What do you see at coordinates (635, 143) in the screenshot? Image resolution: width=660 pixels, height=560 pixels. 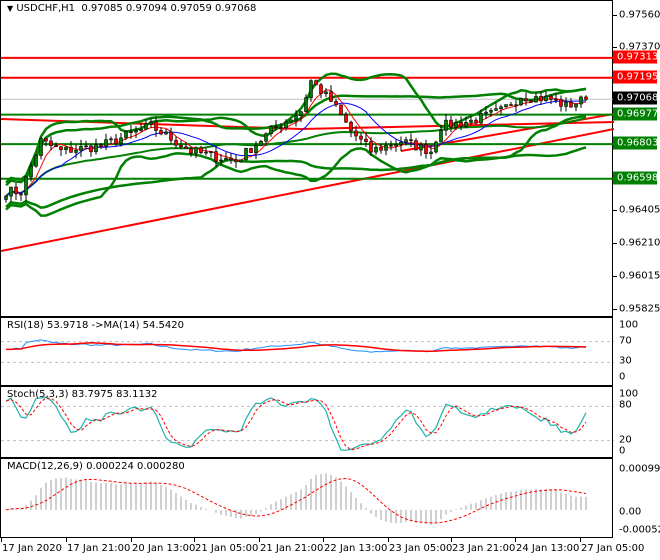 I see `price-level-tag: 0.96803` at bounding box center [635, 143].